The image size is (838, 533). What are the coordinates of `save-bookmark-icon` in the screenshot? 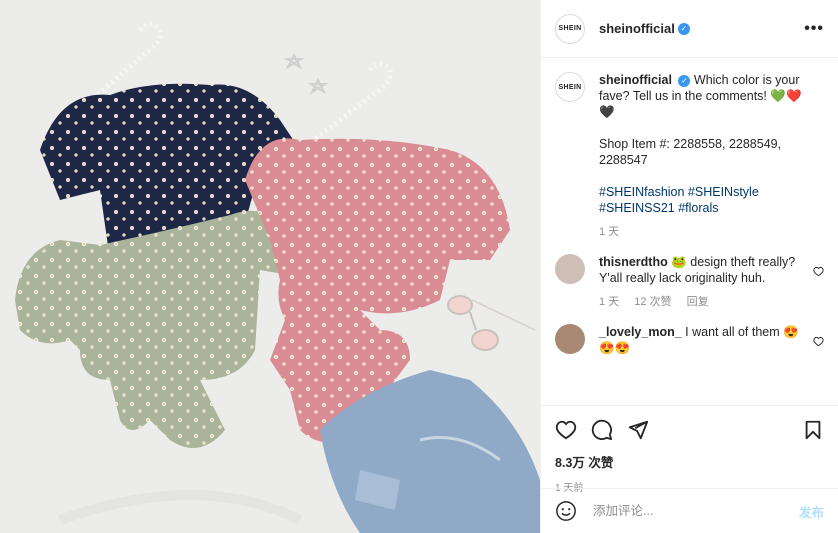 It's located at (813, 430).